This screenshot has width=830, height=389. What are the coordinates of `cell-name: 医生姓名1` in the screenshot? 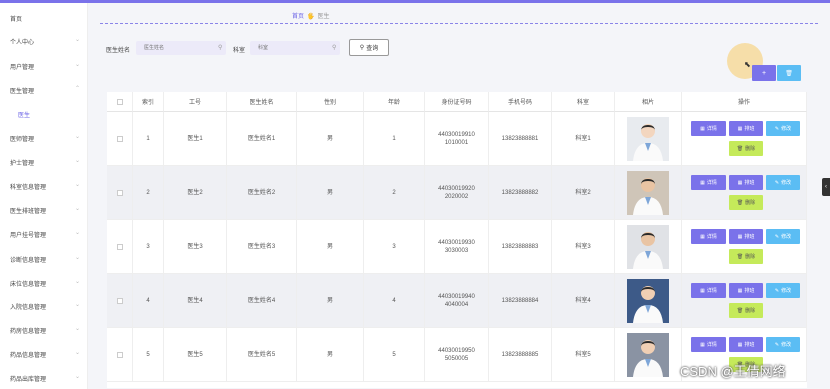 It's located at (262, 139).